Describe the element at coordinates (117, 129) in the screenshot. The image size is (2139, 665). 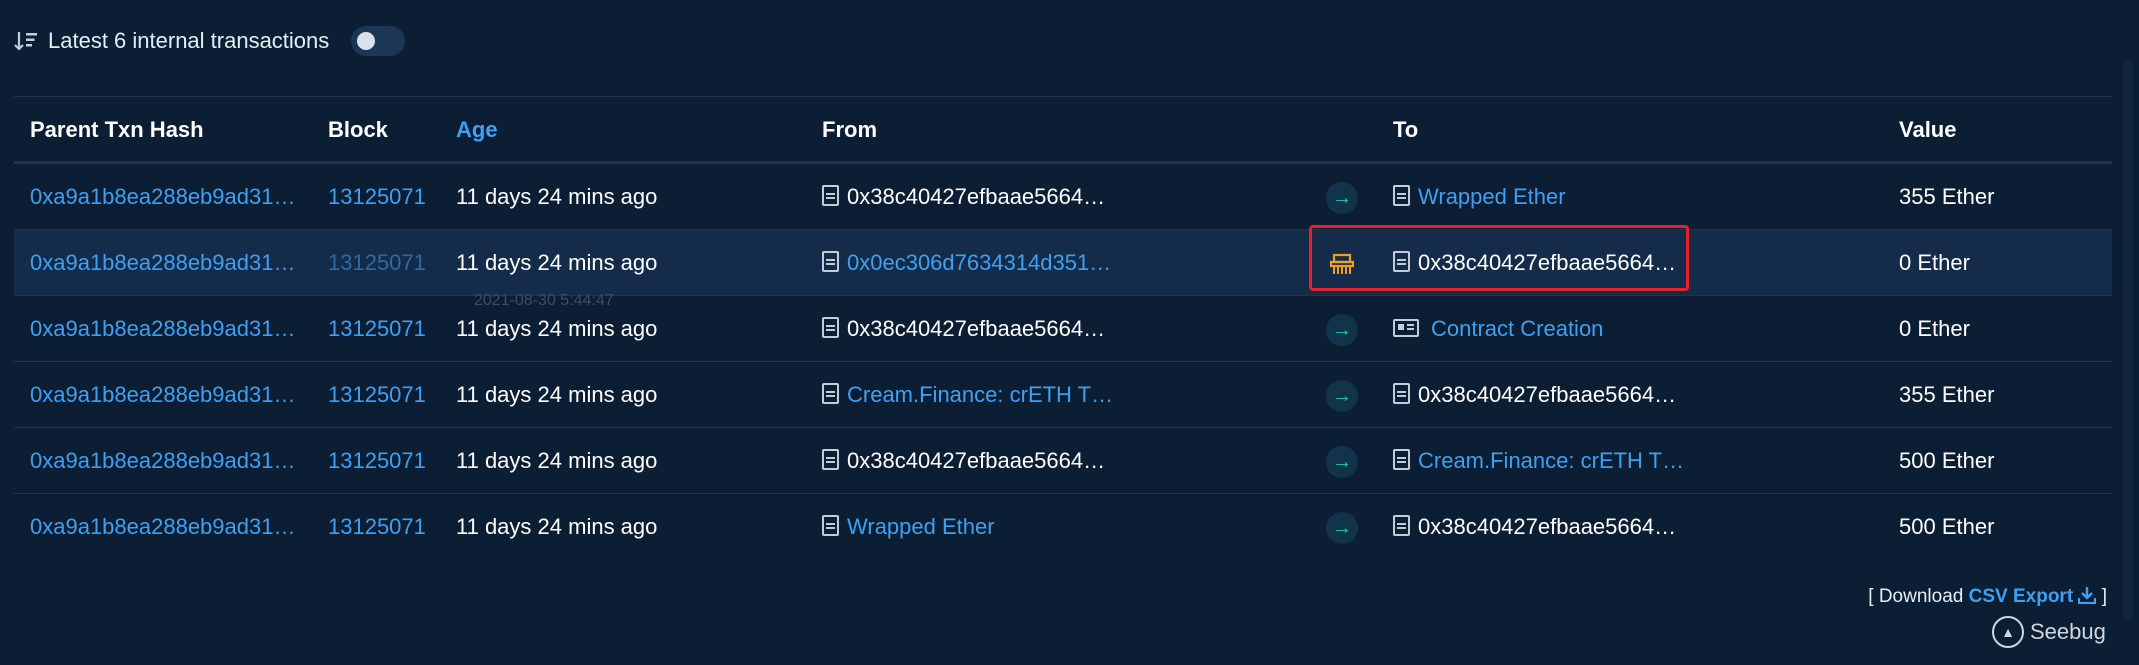
I see `column-parent-txn-hash: Parent Txn Hash` at that location.